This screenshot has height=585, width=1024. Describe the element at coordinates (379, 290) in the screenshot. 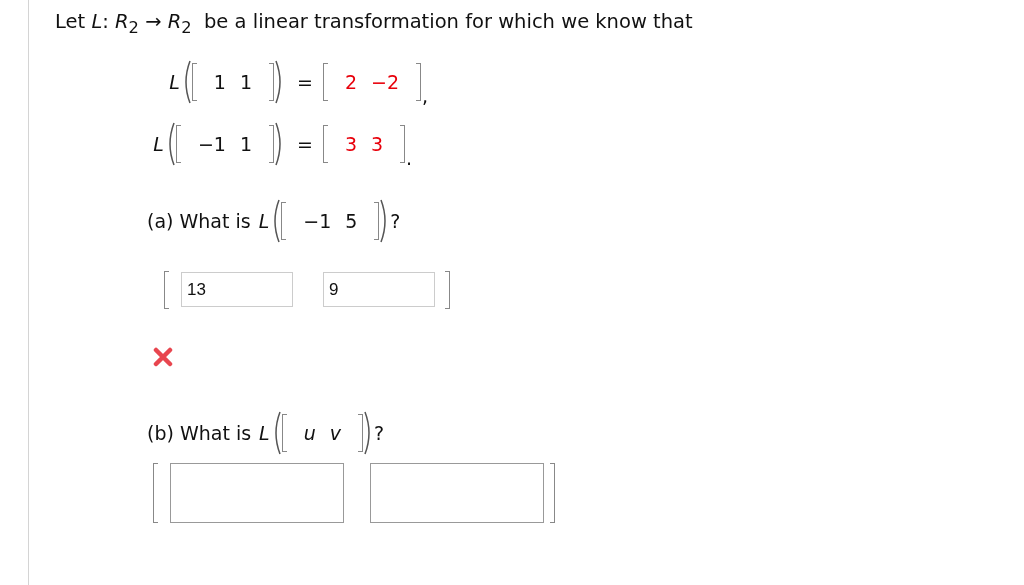

I see `answer-field: 9` at that location.